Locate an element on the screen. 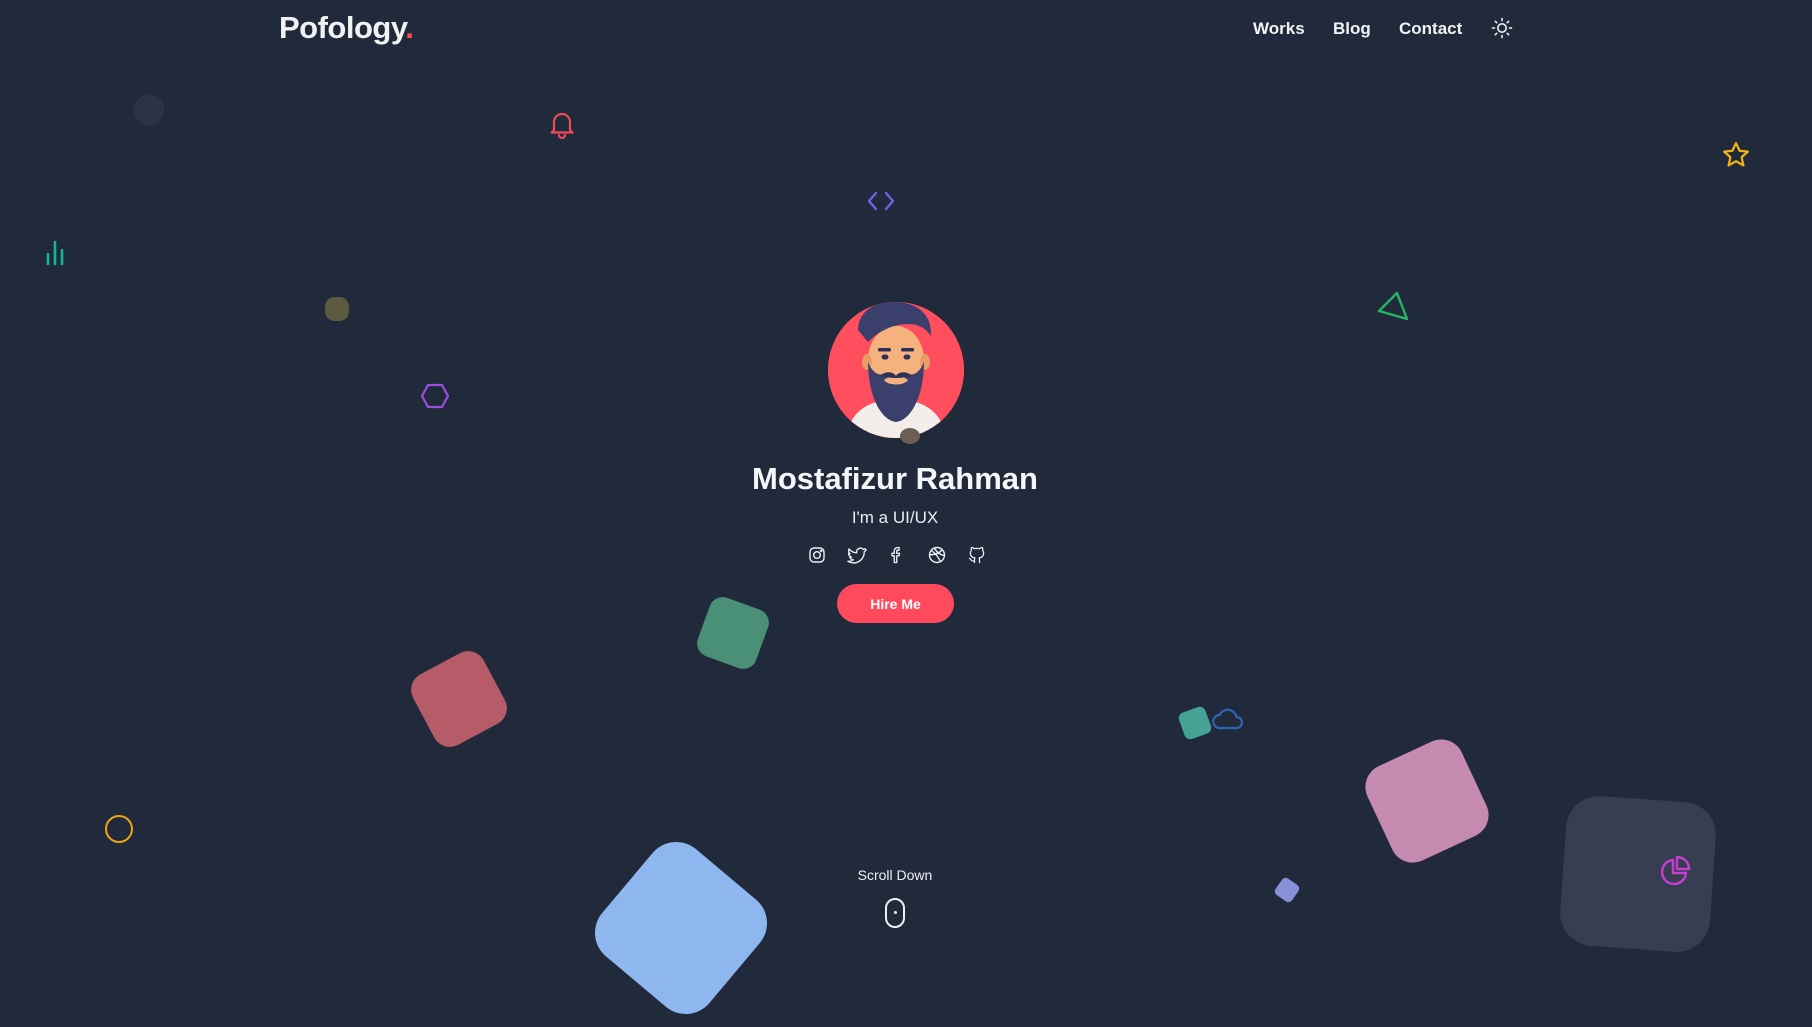  avatar-illustration is located at coordinates (896, 370).